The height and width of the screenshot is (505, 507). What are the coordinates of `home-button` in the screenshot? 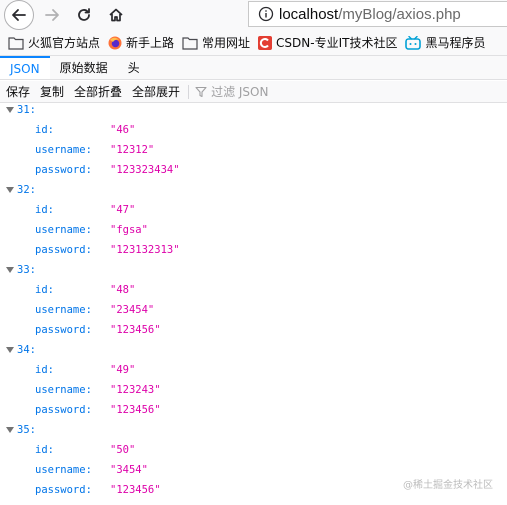 It's located at (116, 15).